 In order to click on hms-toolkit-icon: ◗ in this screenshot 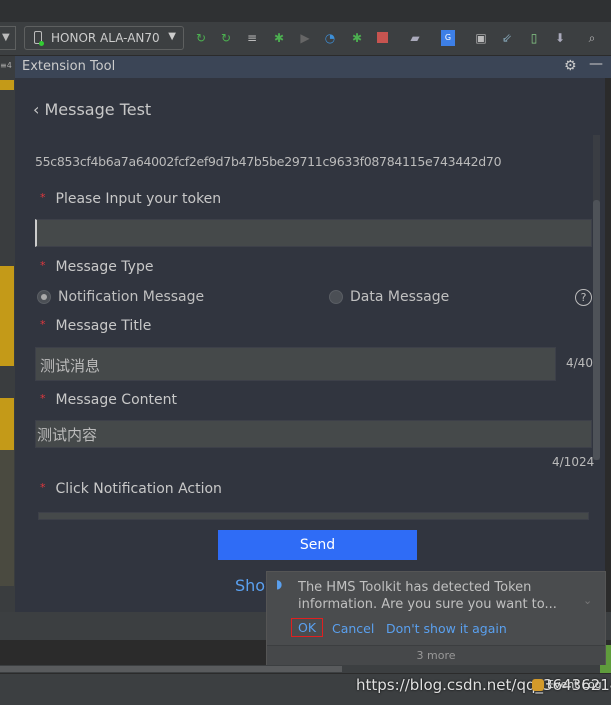, I will do `click(279, 584)`.